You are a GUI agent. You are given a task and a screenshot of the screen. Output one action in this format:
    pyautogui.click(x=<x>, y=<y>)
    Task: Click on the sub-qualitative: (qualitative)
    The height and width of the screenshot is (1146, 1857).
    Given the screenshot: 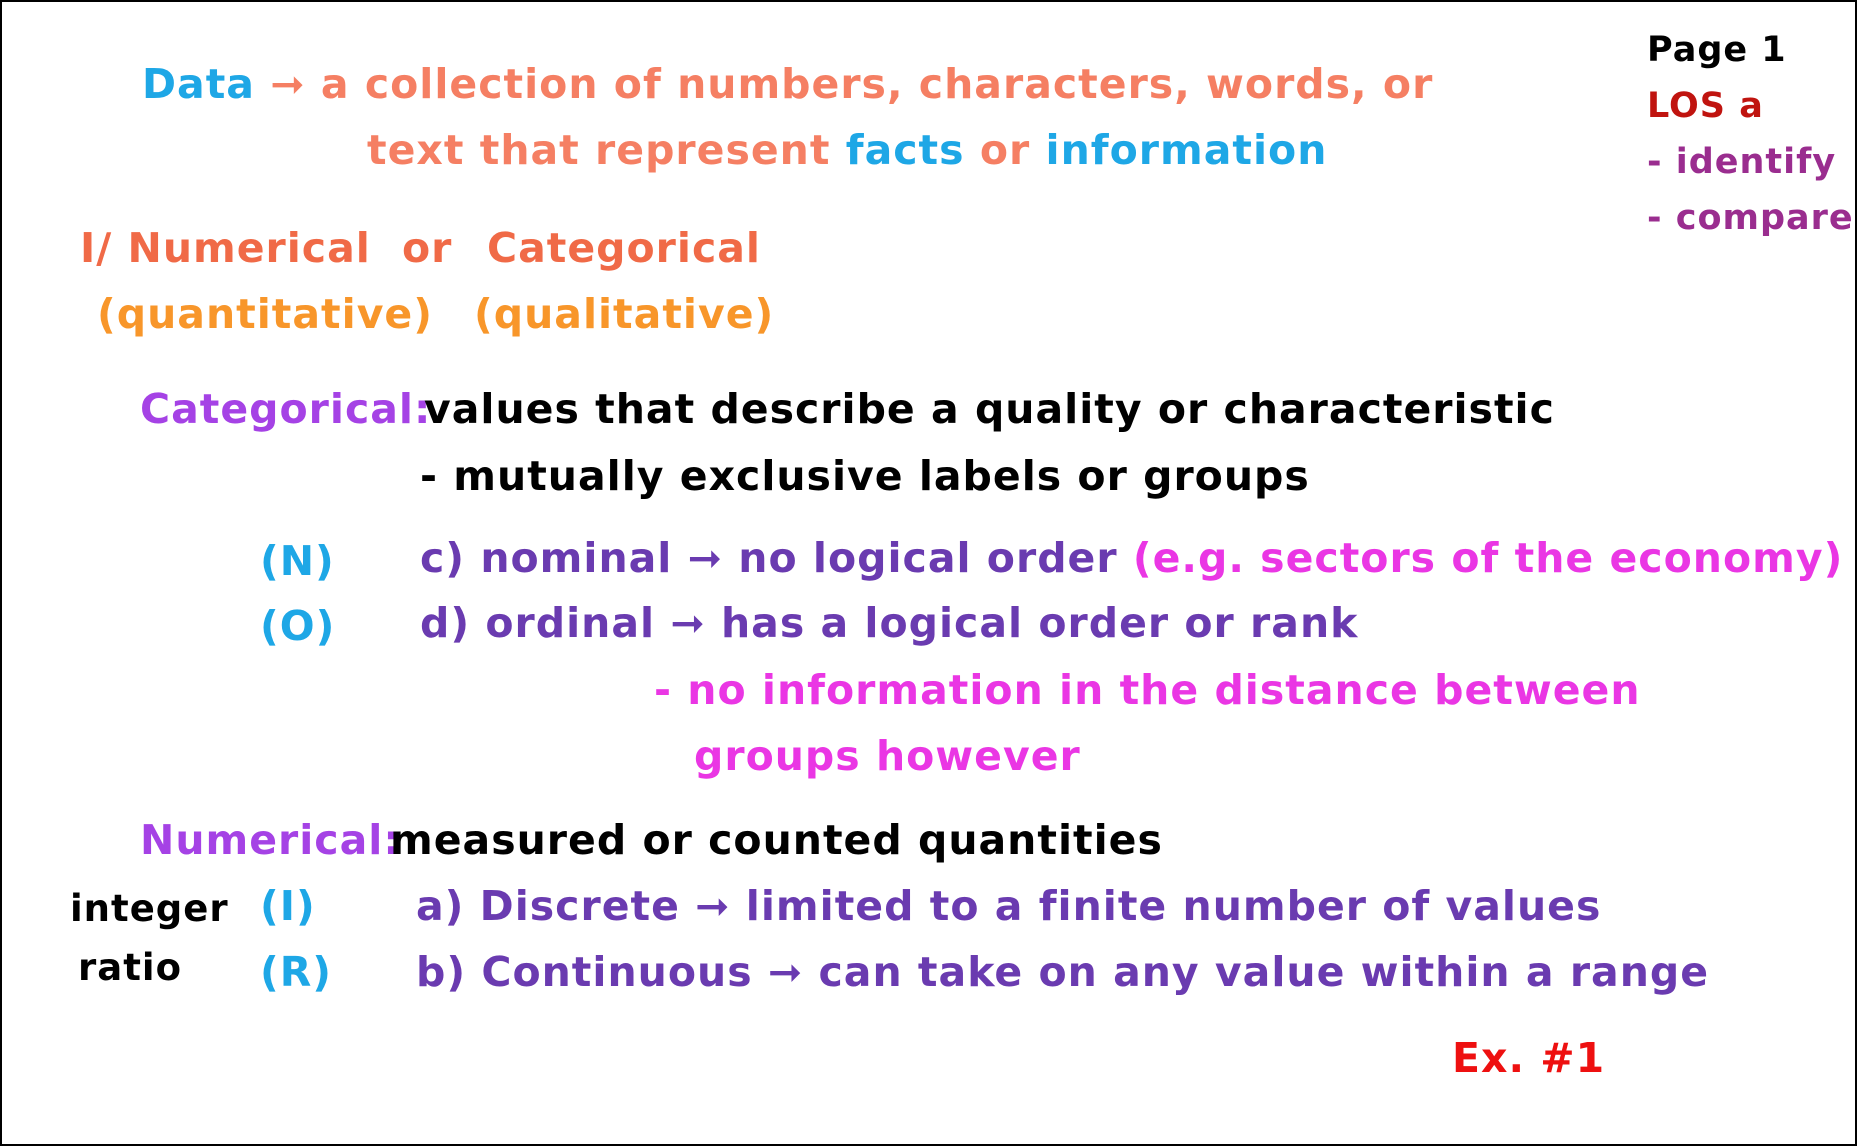 What is the action you would take?
    pyautogui.click(x=624, y=314)
    